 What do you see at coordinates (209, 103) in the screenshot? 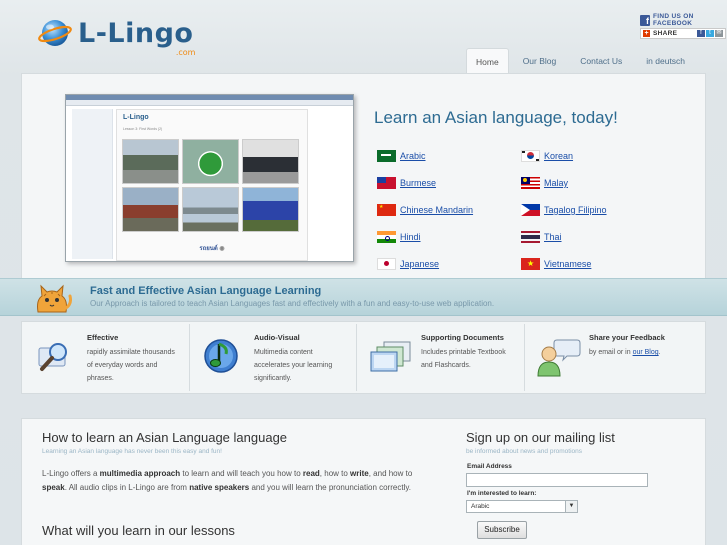
I see `screenshot-address-bar` at bounding box center [209, 103].